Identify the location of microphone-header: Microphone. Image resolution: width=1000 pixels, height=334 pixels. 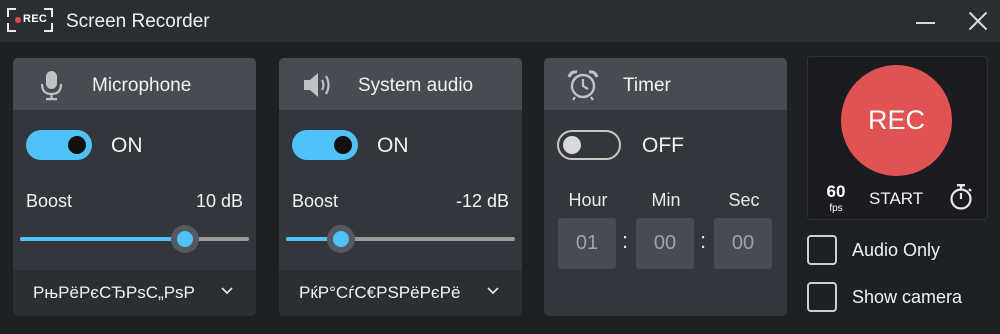
(134, 84).